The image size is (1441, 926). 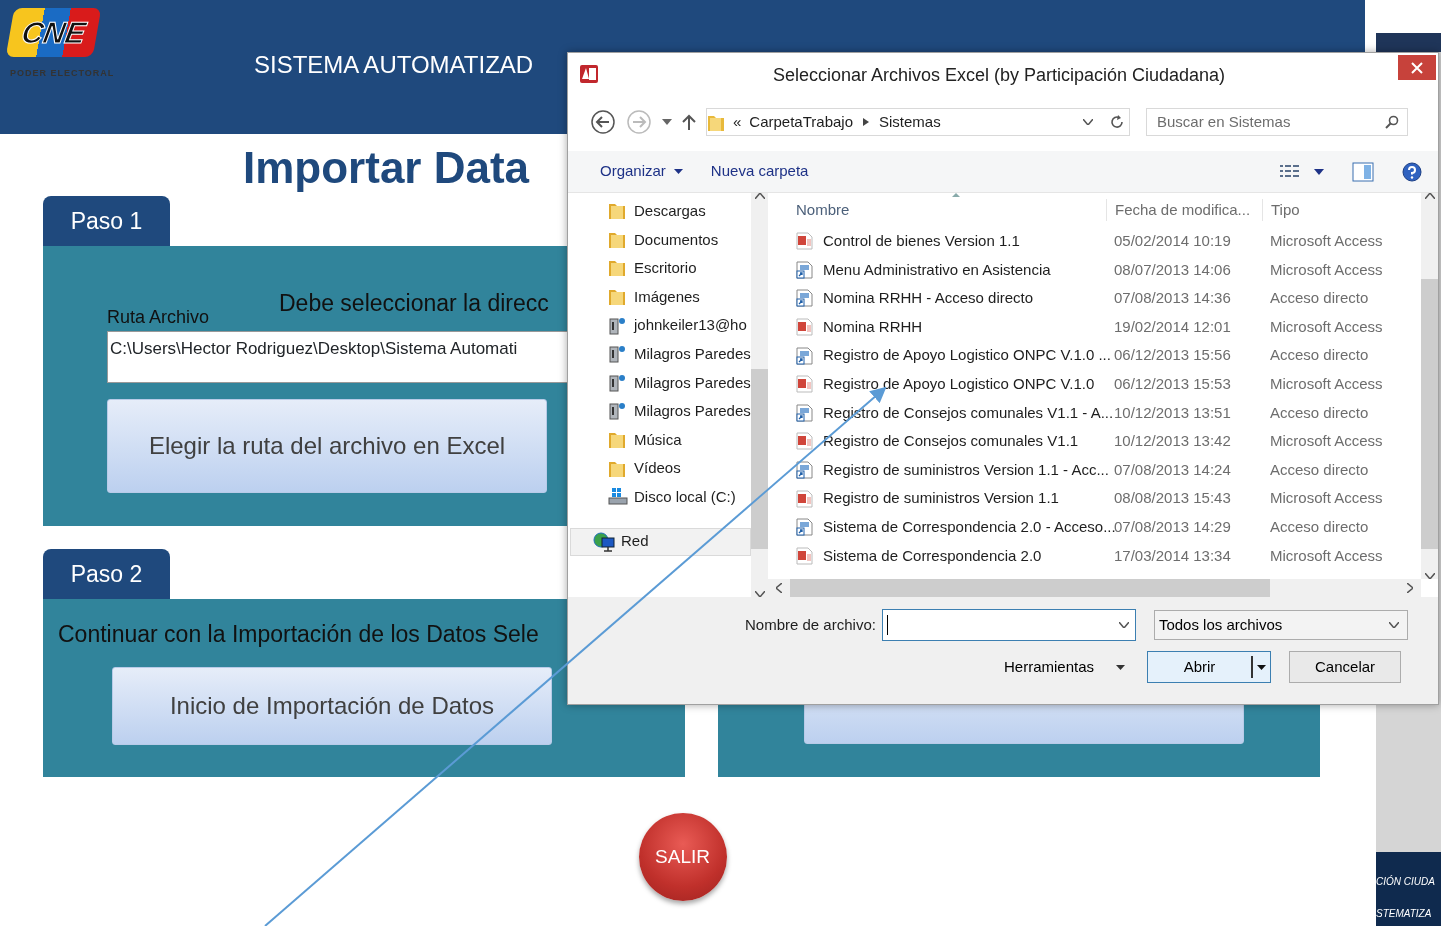 What do you see at coordinates (1117, 122) in the screenshot?
I see `refresh-icon` at bounding box center [1117, 122].